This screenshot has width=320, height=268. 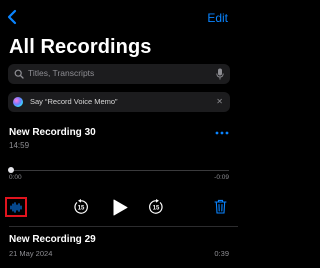 I want to click on trash-icon, so click(x=220, y=206).